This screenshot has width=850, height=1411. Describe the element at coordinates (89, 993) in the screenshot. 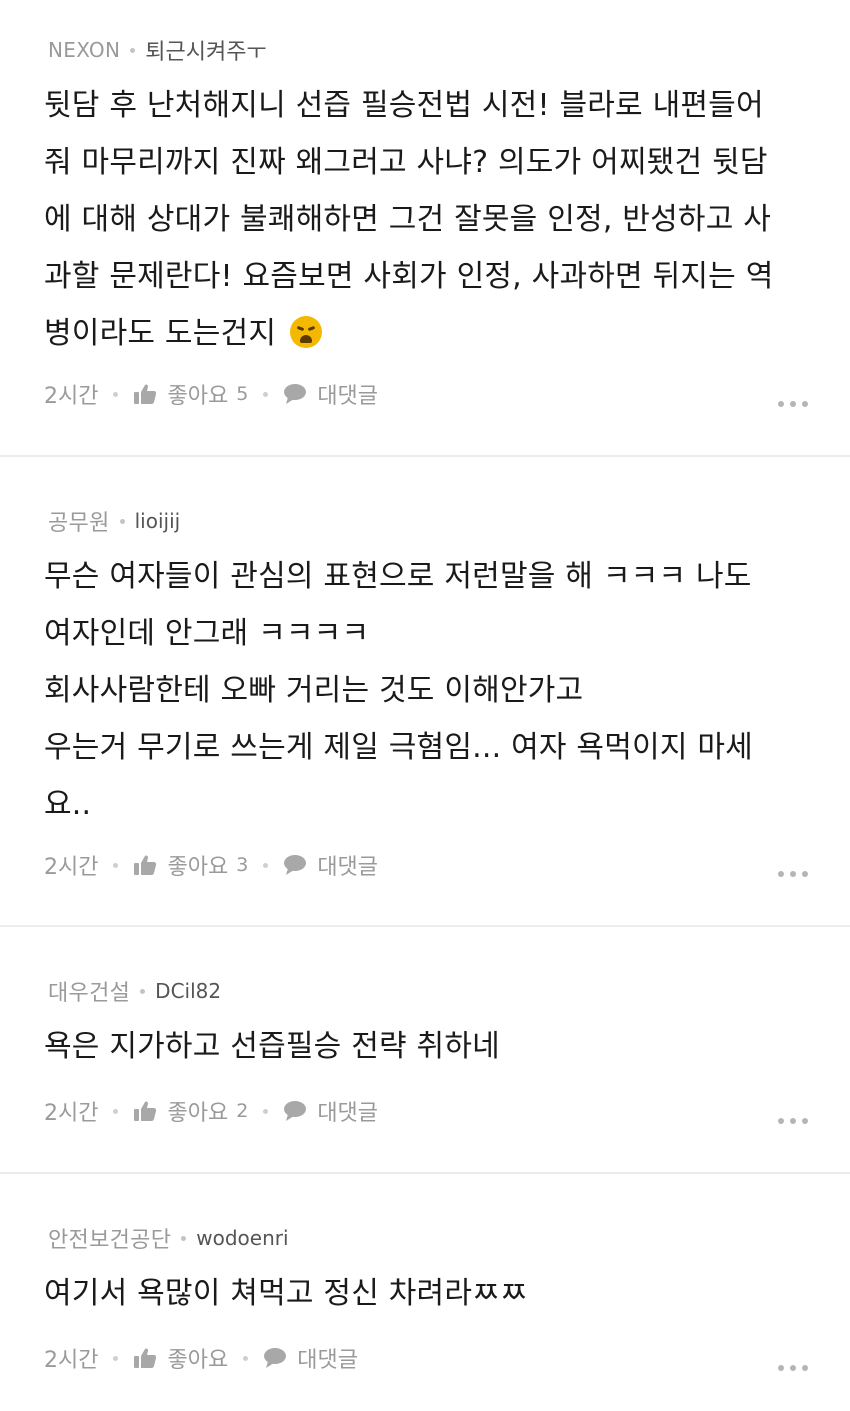

I see `company-name: 대우건설` at that location.